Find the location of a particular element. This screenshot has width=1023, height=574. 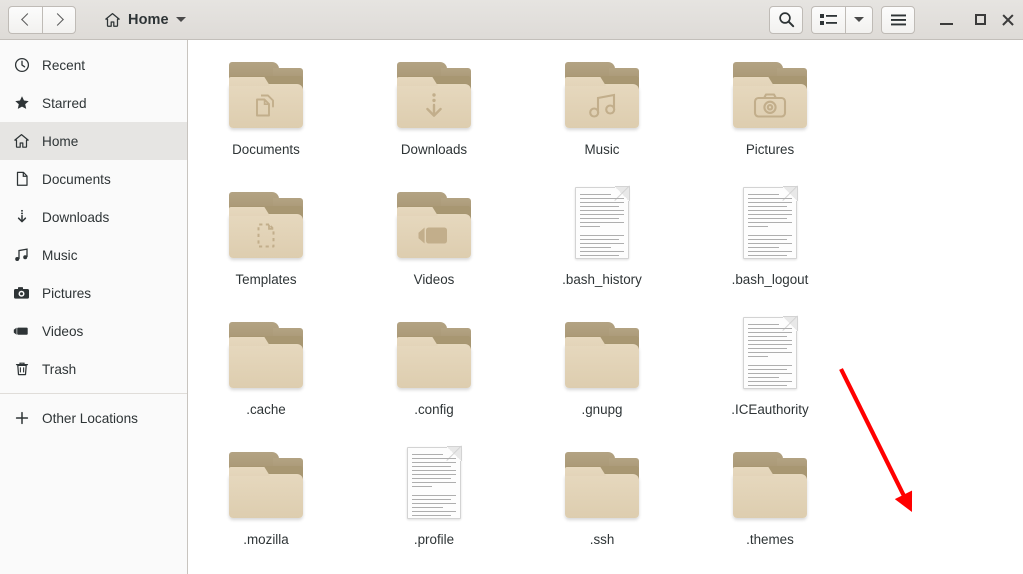

clock-icon is located at coordinates (21, 65).